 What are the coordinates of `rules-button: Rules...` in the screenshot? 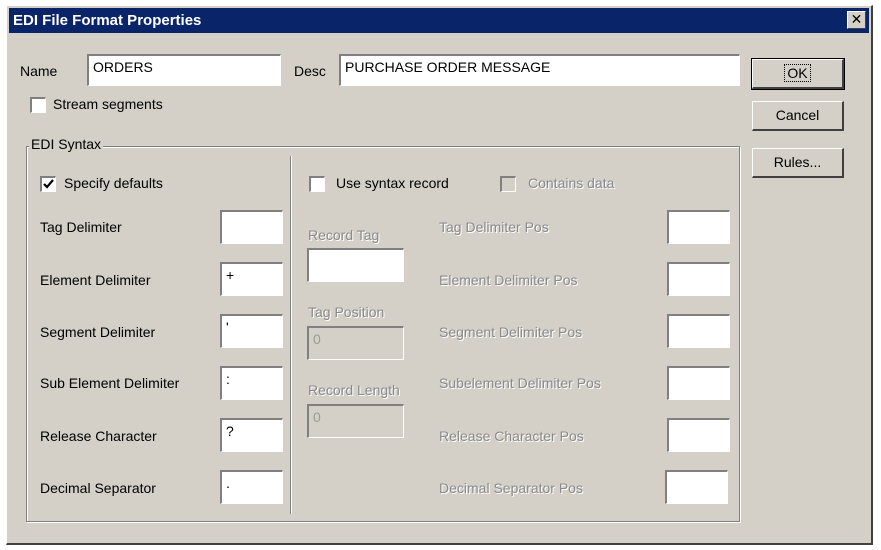 It's located at (798, 163).